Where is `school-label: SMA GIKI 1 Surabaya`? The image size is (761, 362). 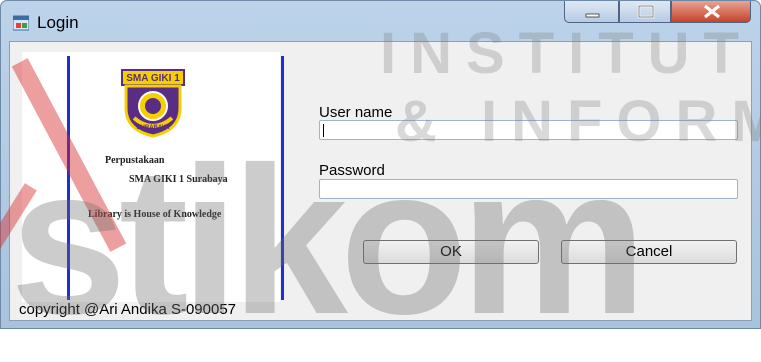
school-label: SMA GIKI 1 Surabaya is located at coordinates (178, 179).